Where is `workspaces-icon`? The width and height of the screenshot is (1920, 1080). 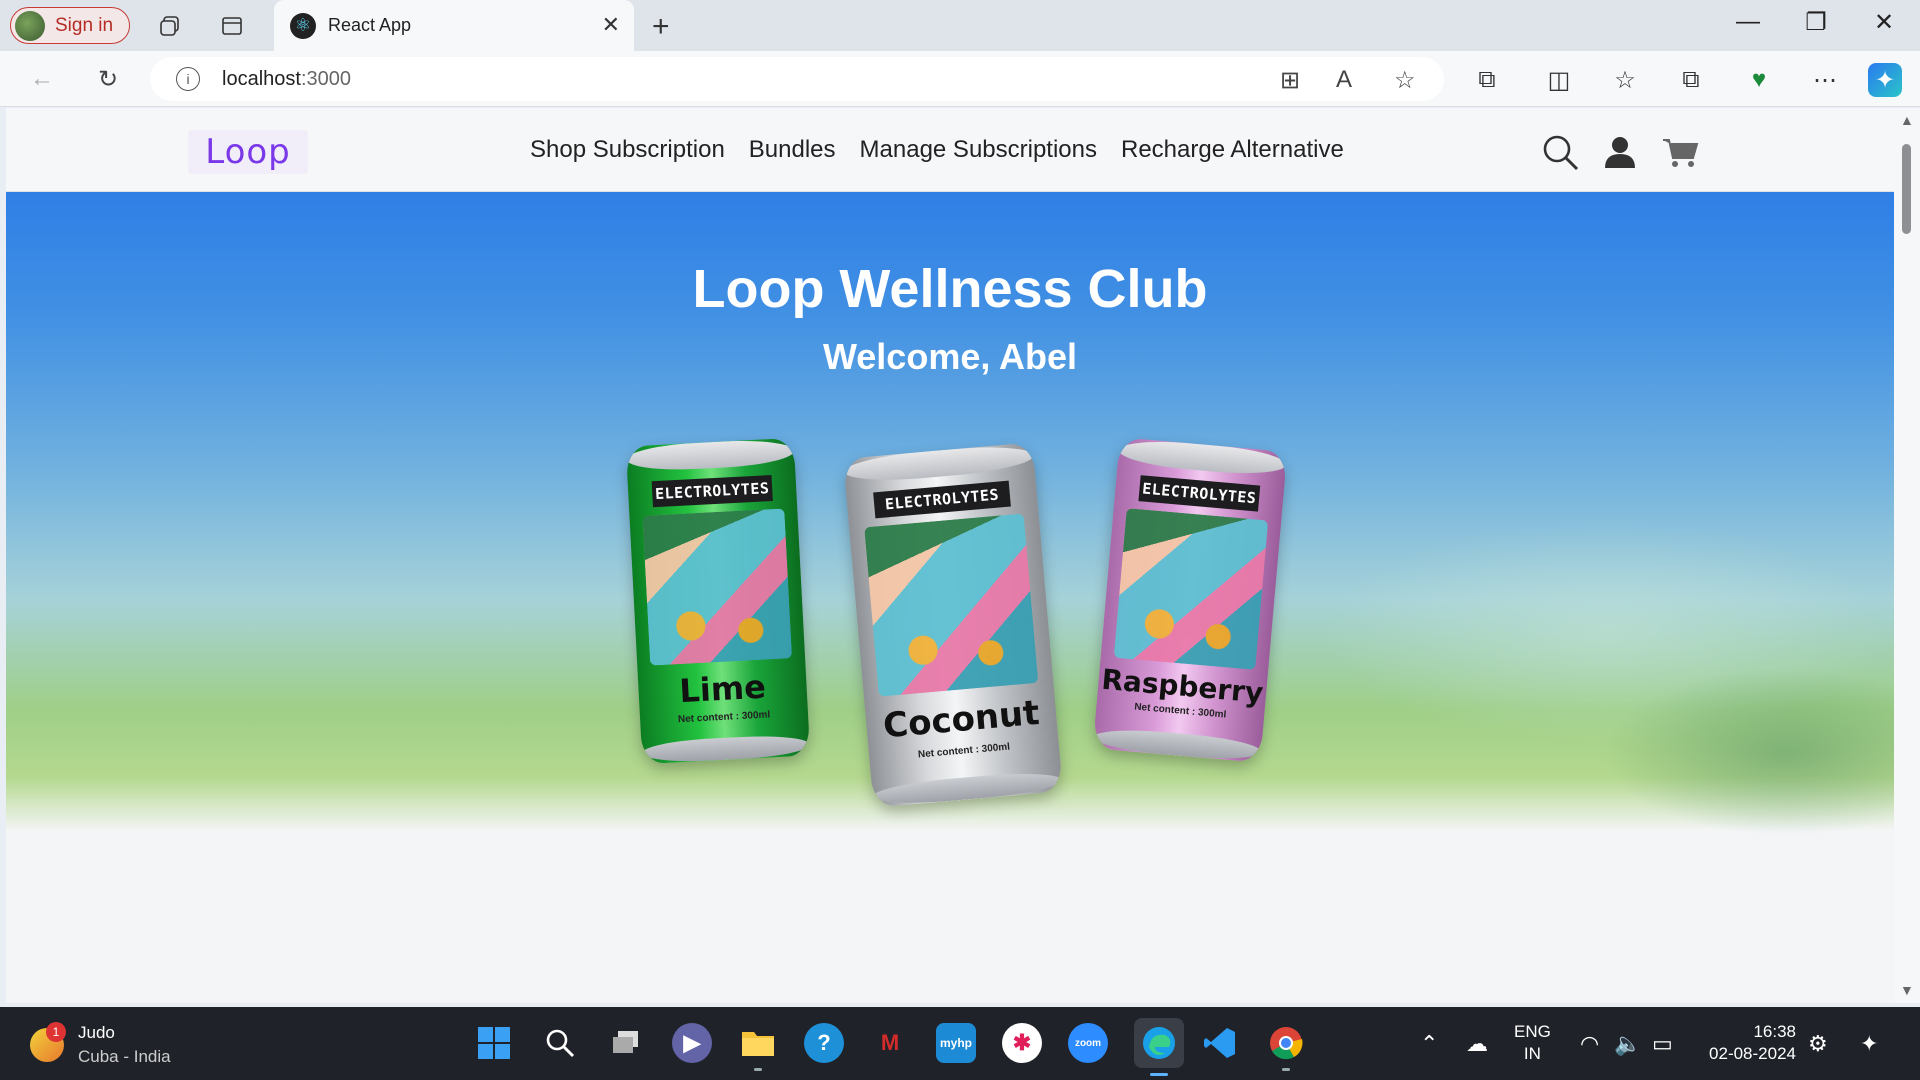
workspaces-icon is located at coordinates (170, 26).